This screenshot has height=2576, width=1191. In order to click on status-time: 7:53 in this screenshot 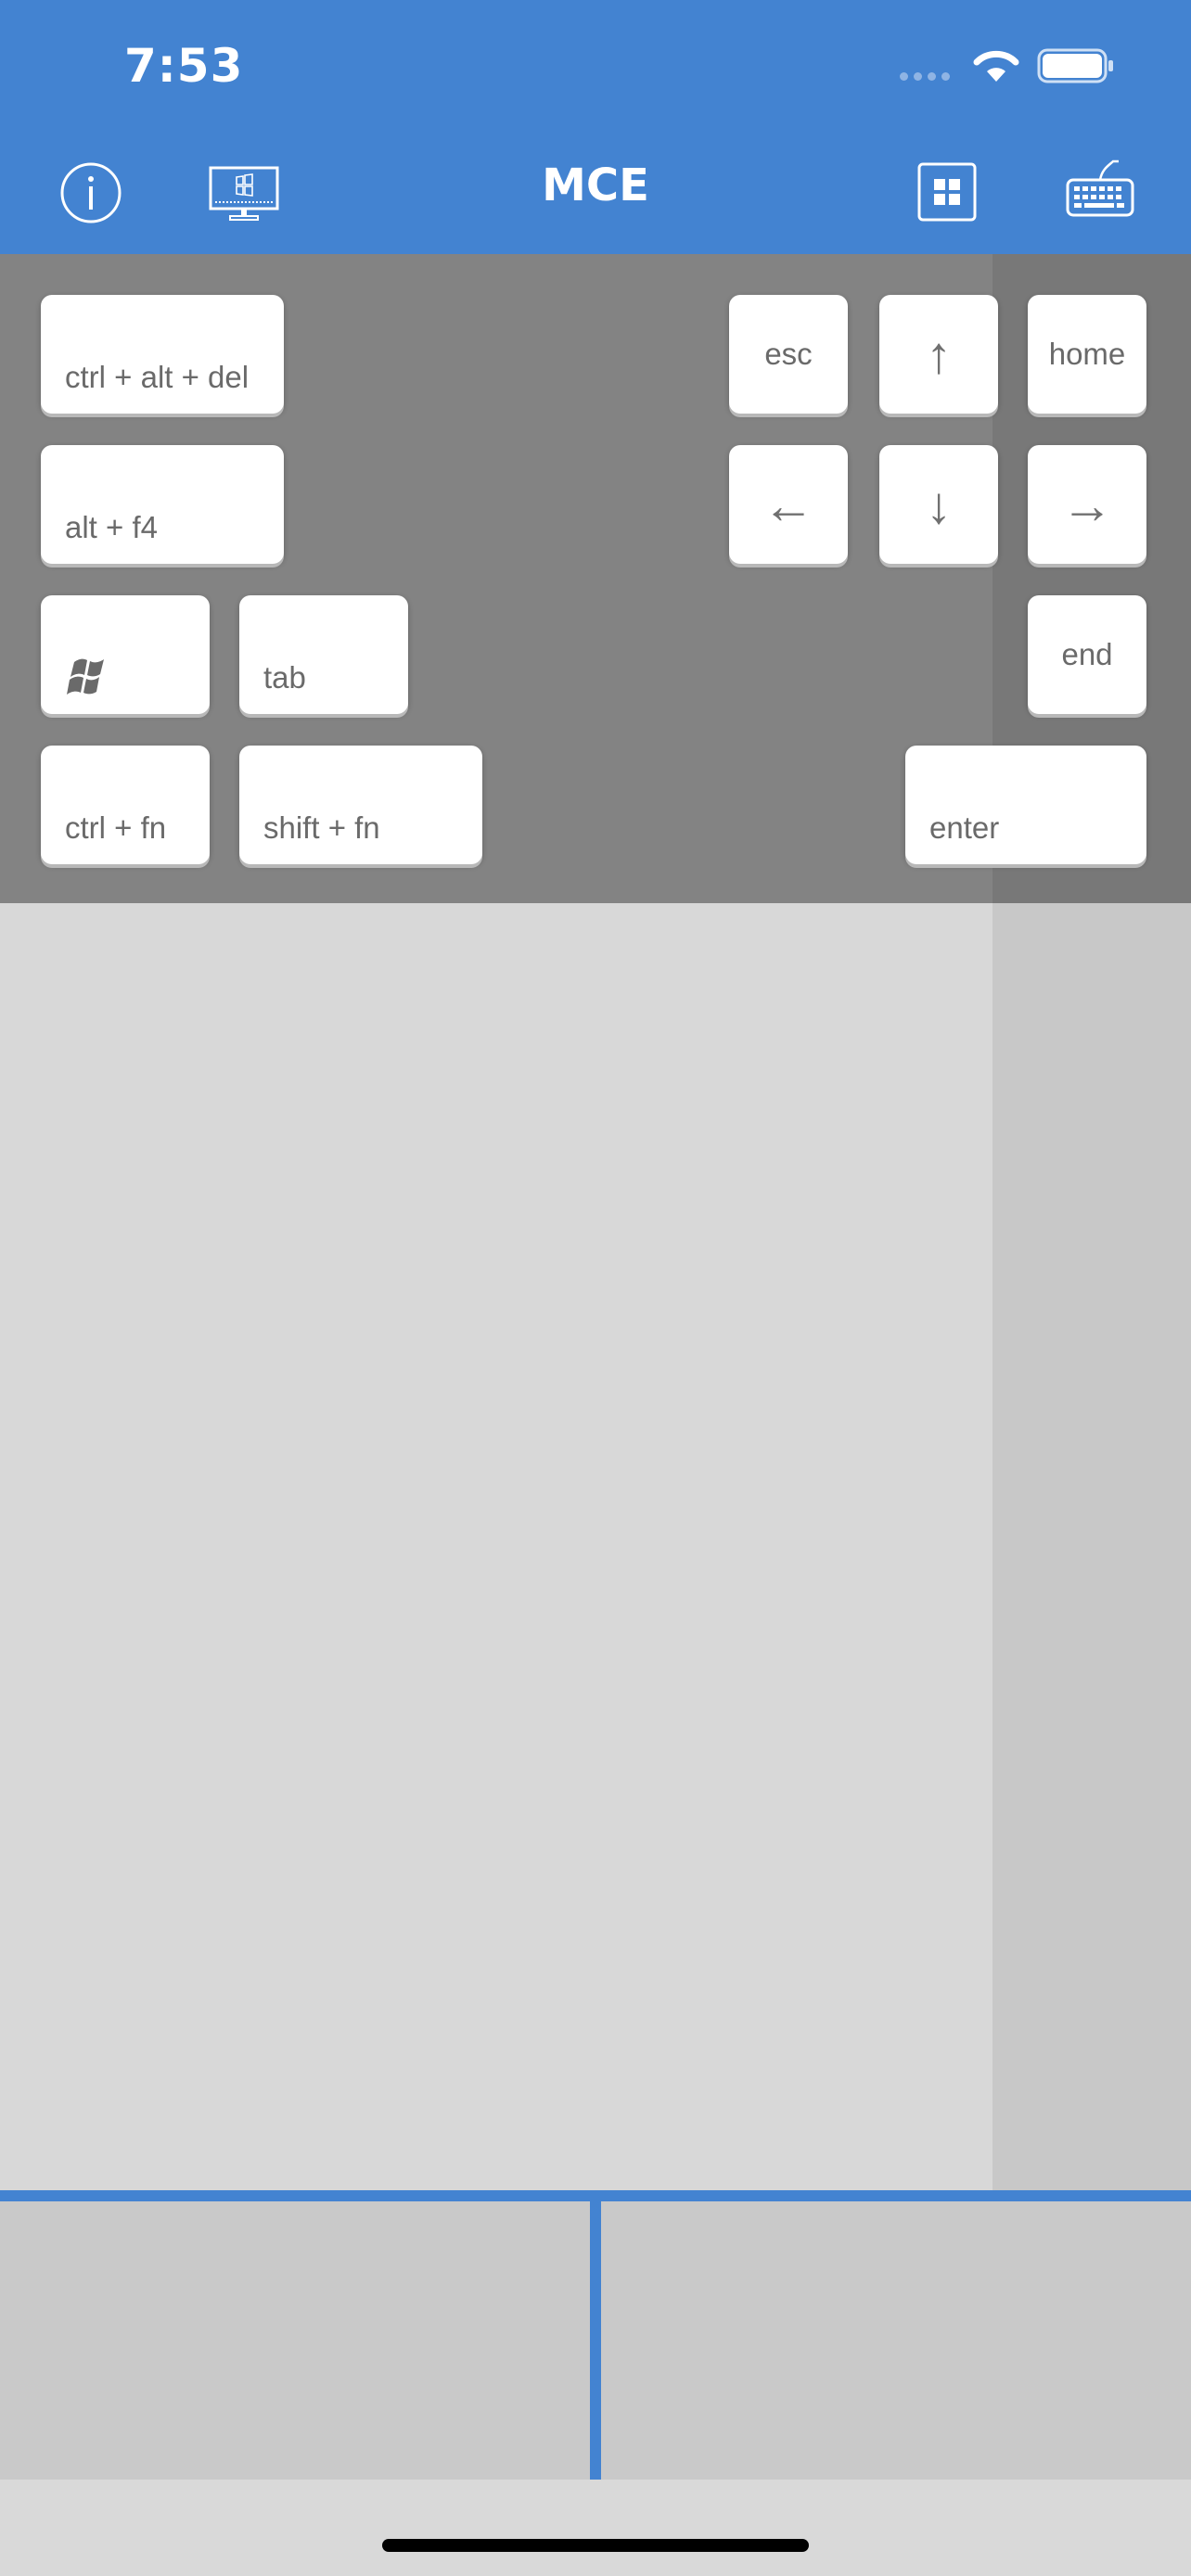, I will do `click(184, 66)`.